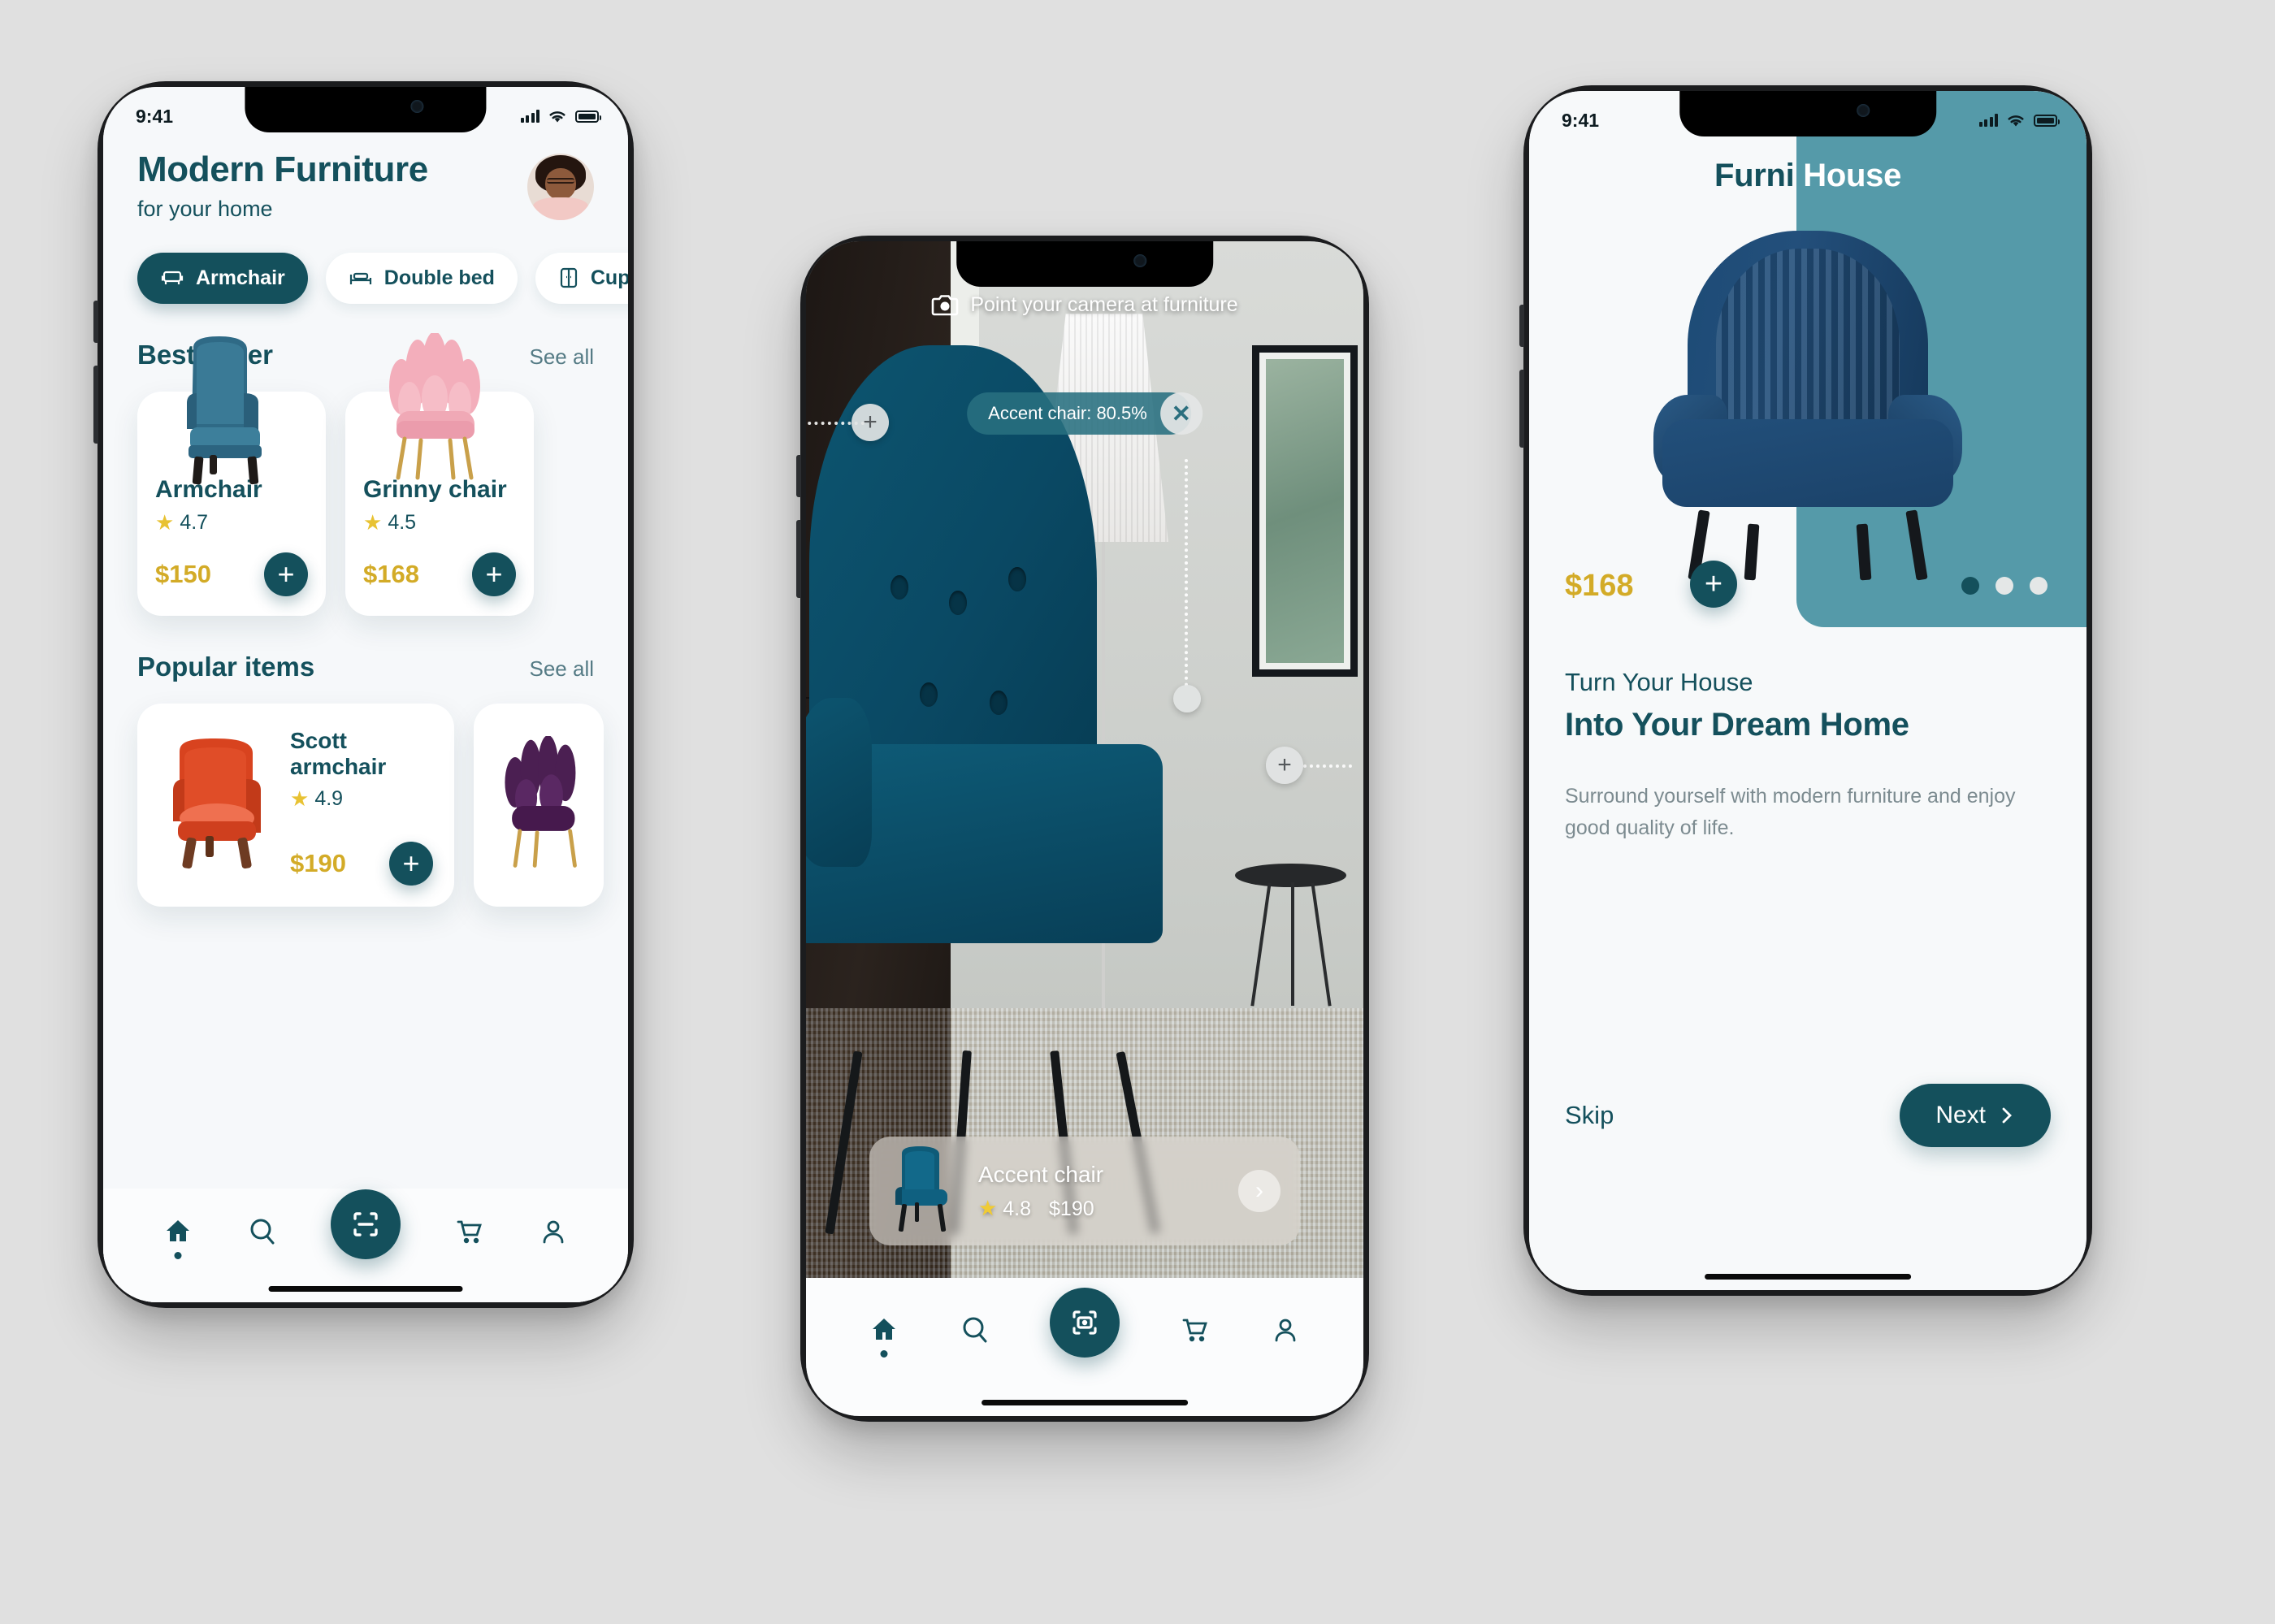 The width and height of the screenshot is (2275, 1624). Describe the element at coordinates (362, 799) in the screenshot. I see `product-rating: ★ 4.9` at that location.